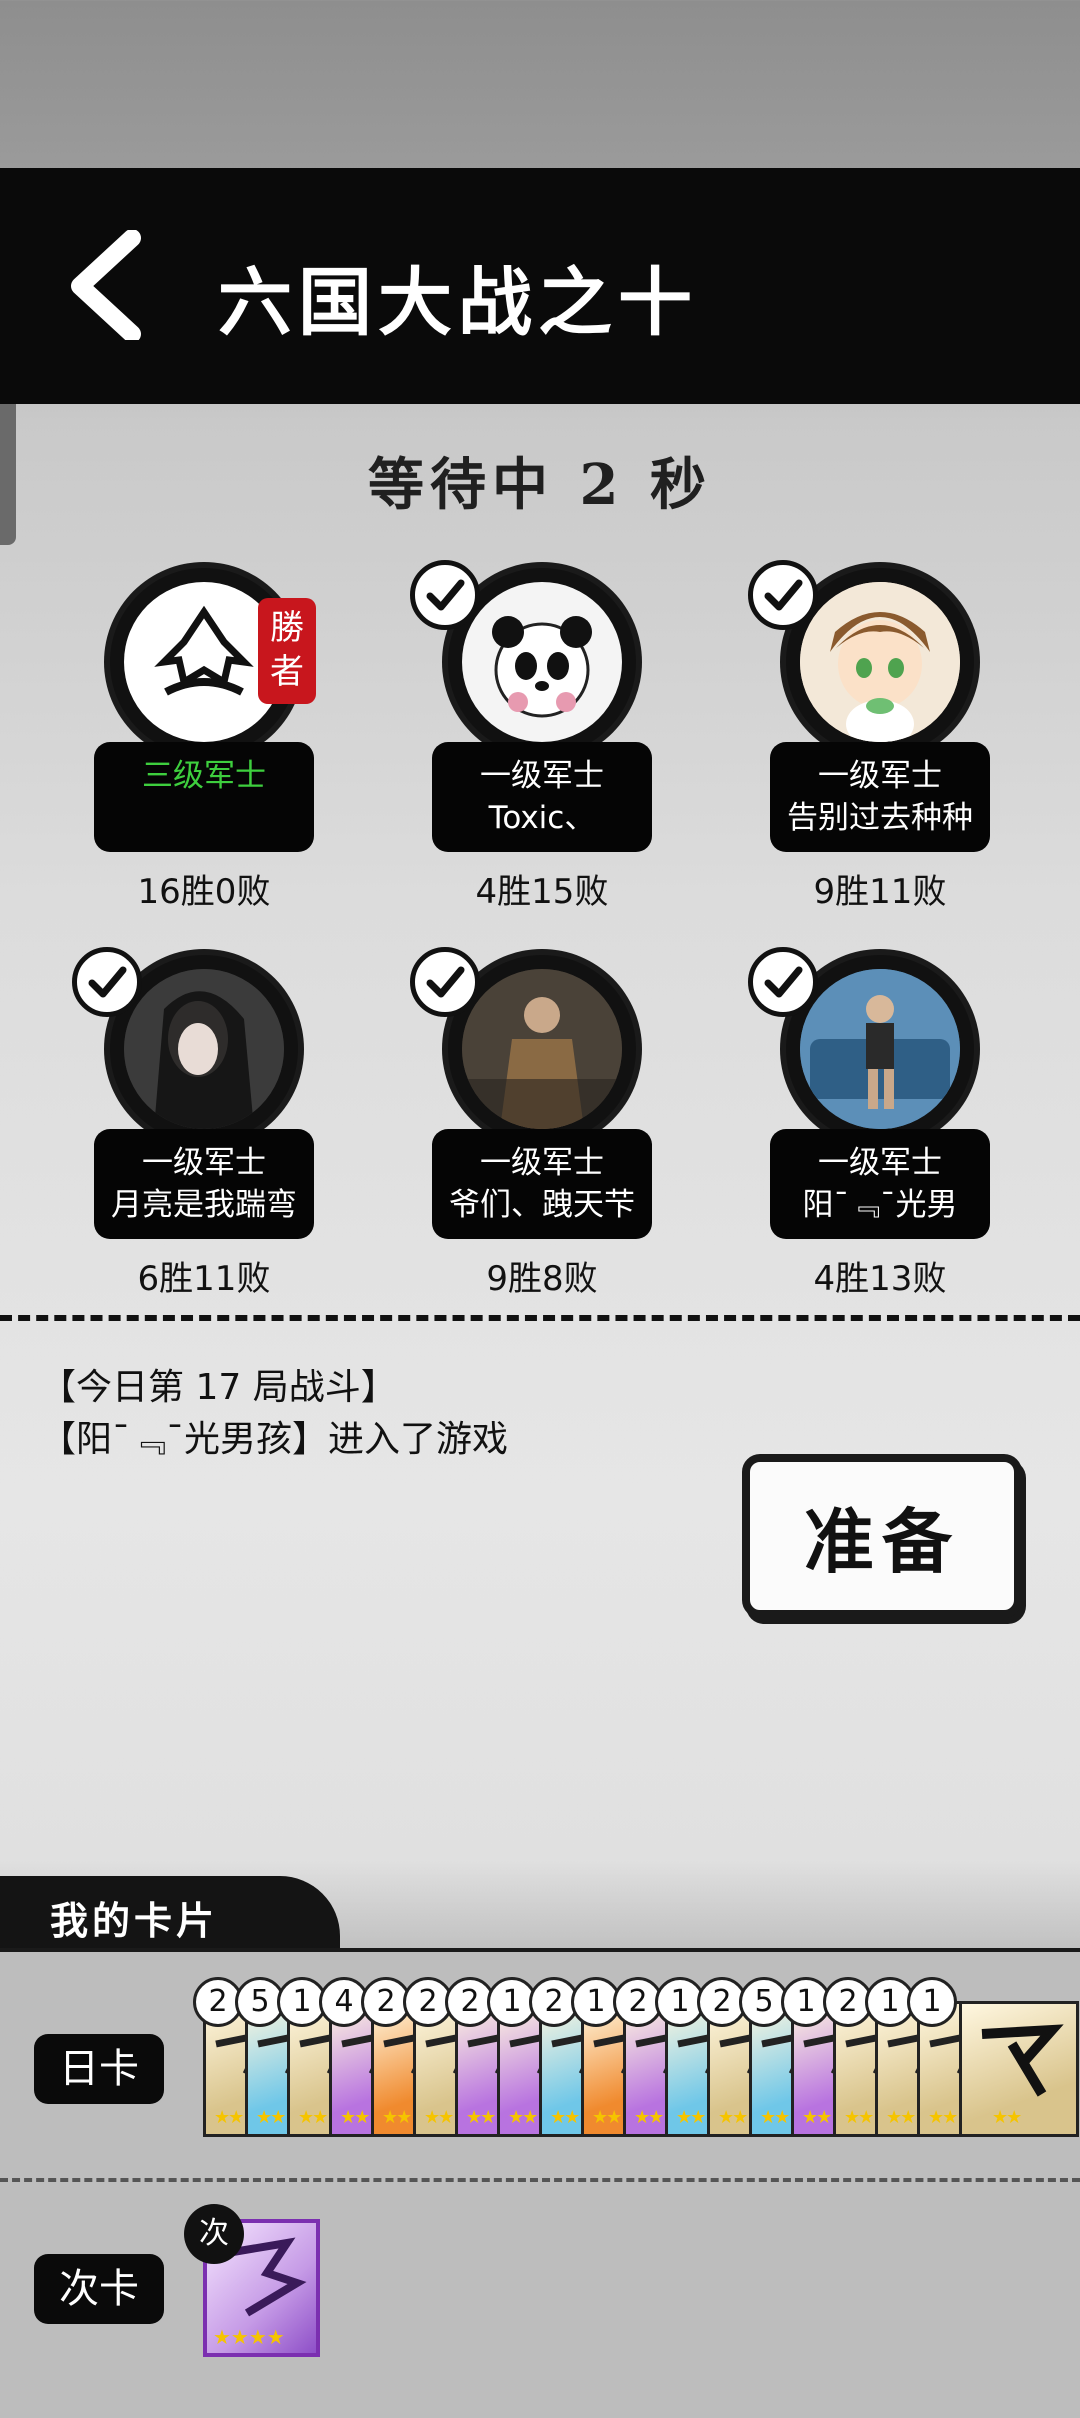 This screenshot has height=2418, width=1080. What do you see at coordinates (542, 818) in the screenshot?
I see `player-name: Toxic、` at bounding box center [542, 818].